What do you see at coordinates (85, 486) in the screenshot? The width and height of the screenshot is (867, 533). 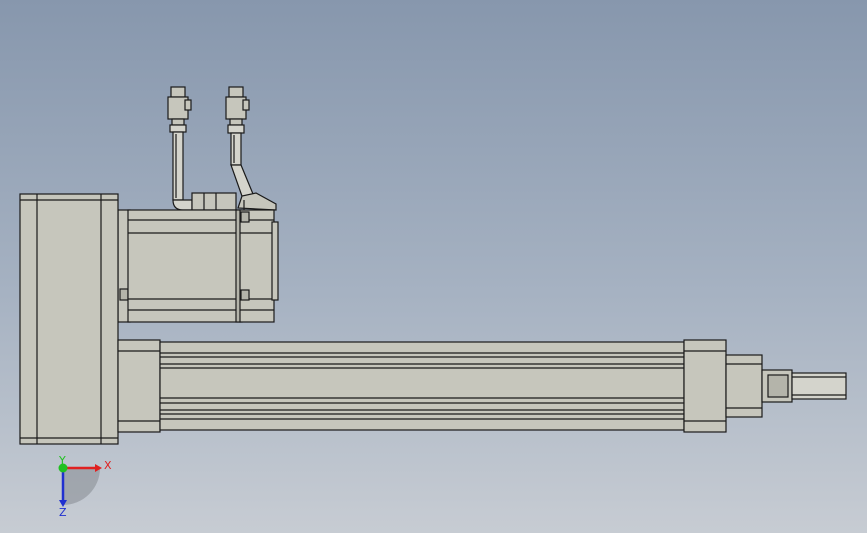 I see `orientation-triad: X Y Z` at bounding box center [85, 486].